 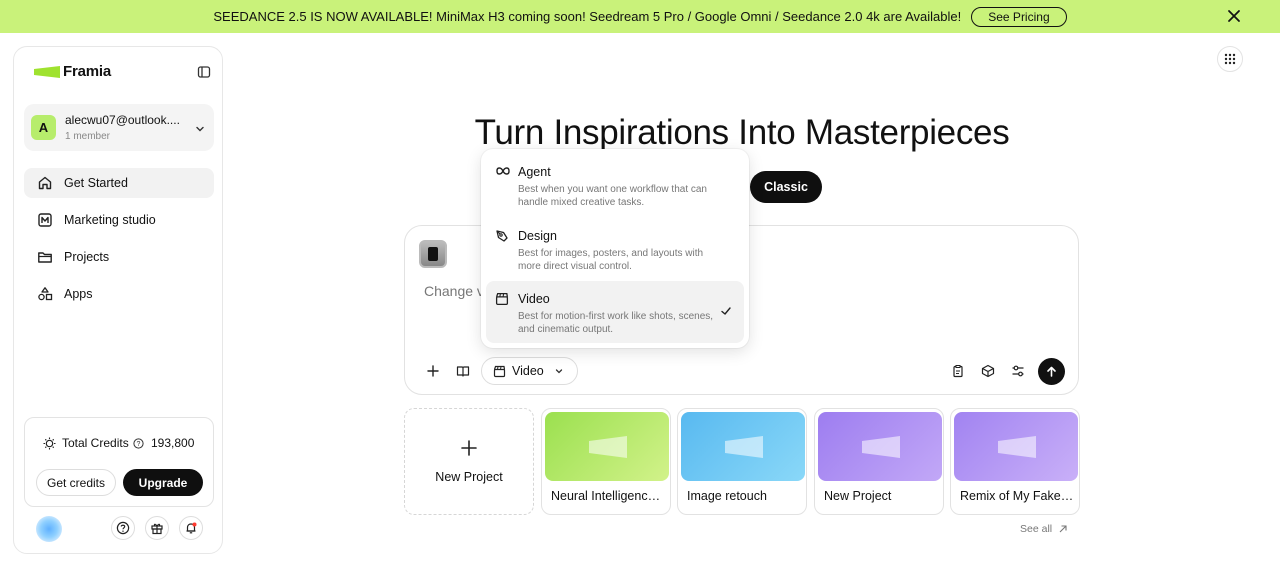 What do you see at coordinates (786, 187) in the screenshot?
I see `classic-mode-button: Classic` at bounding box center [786, 187].